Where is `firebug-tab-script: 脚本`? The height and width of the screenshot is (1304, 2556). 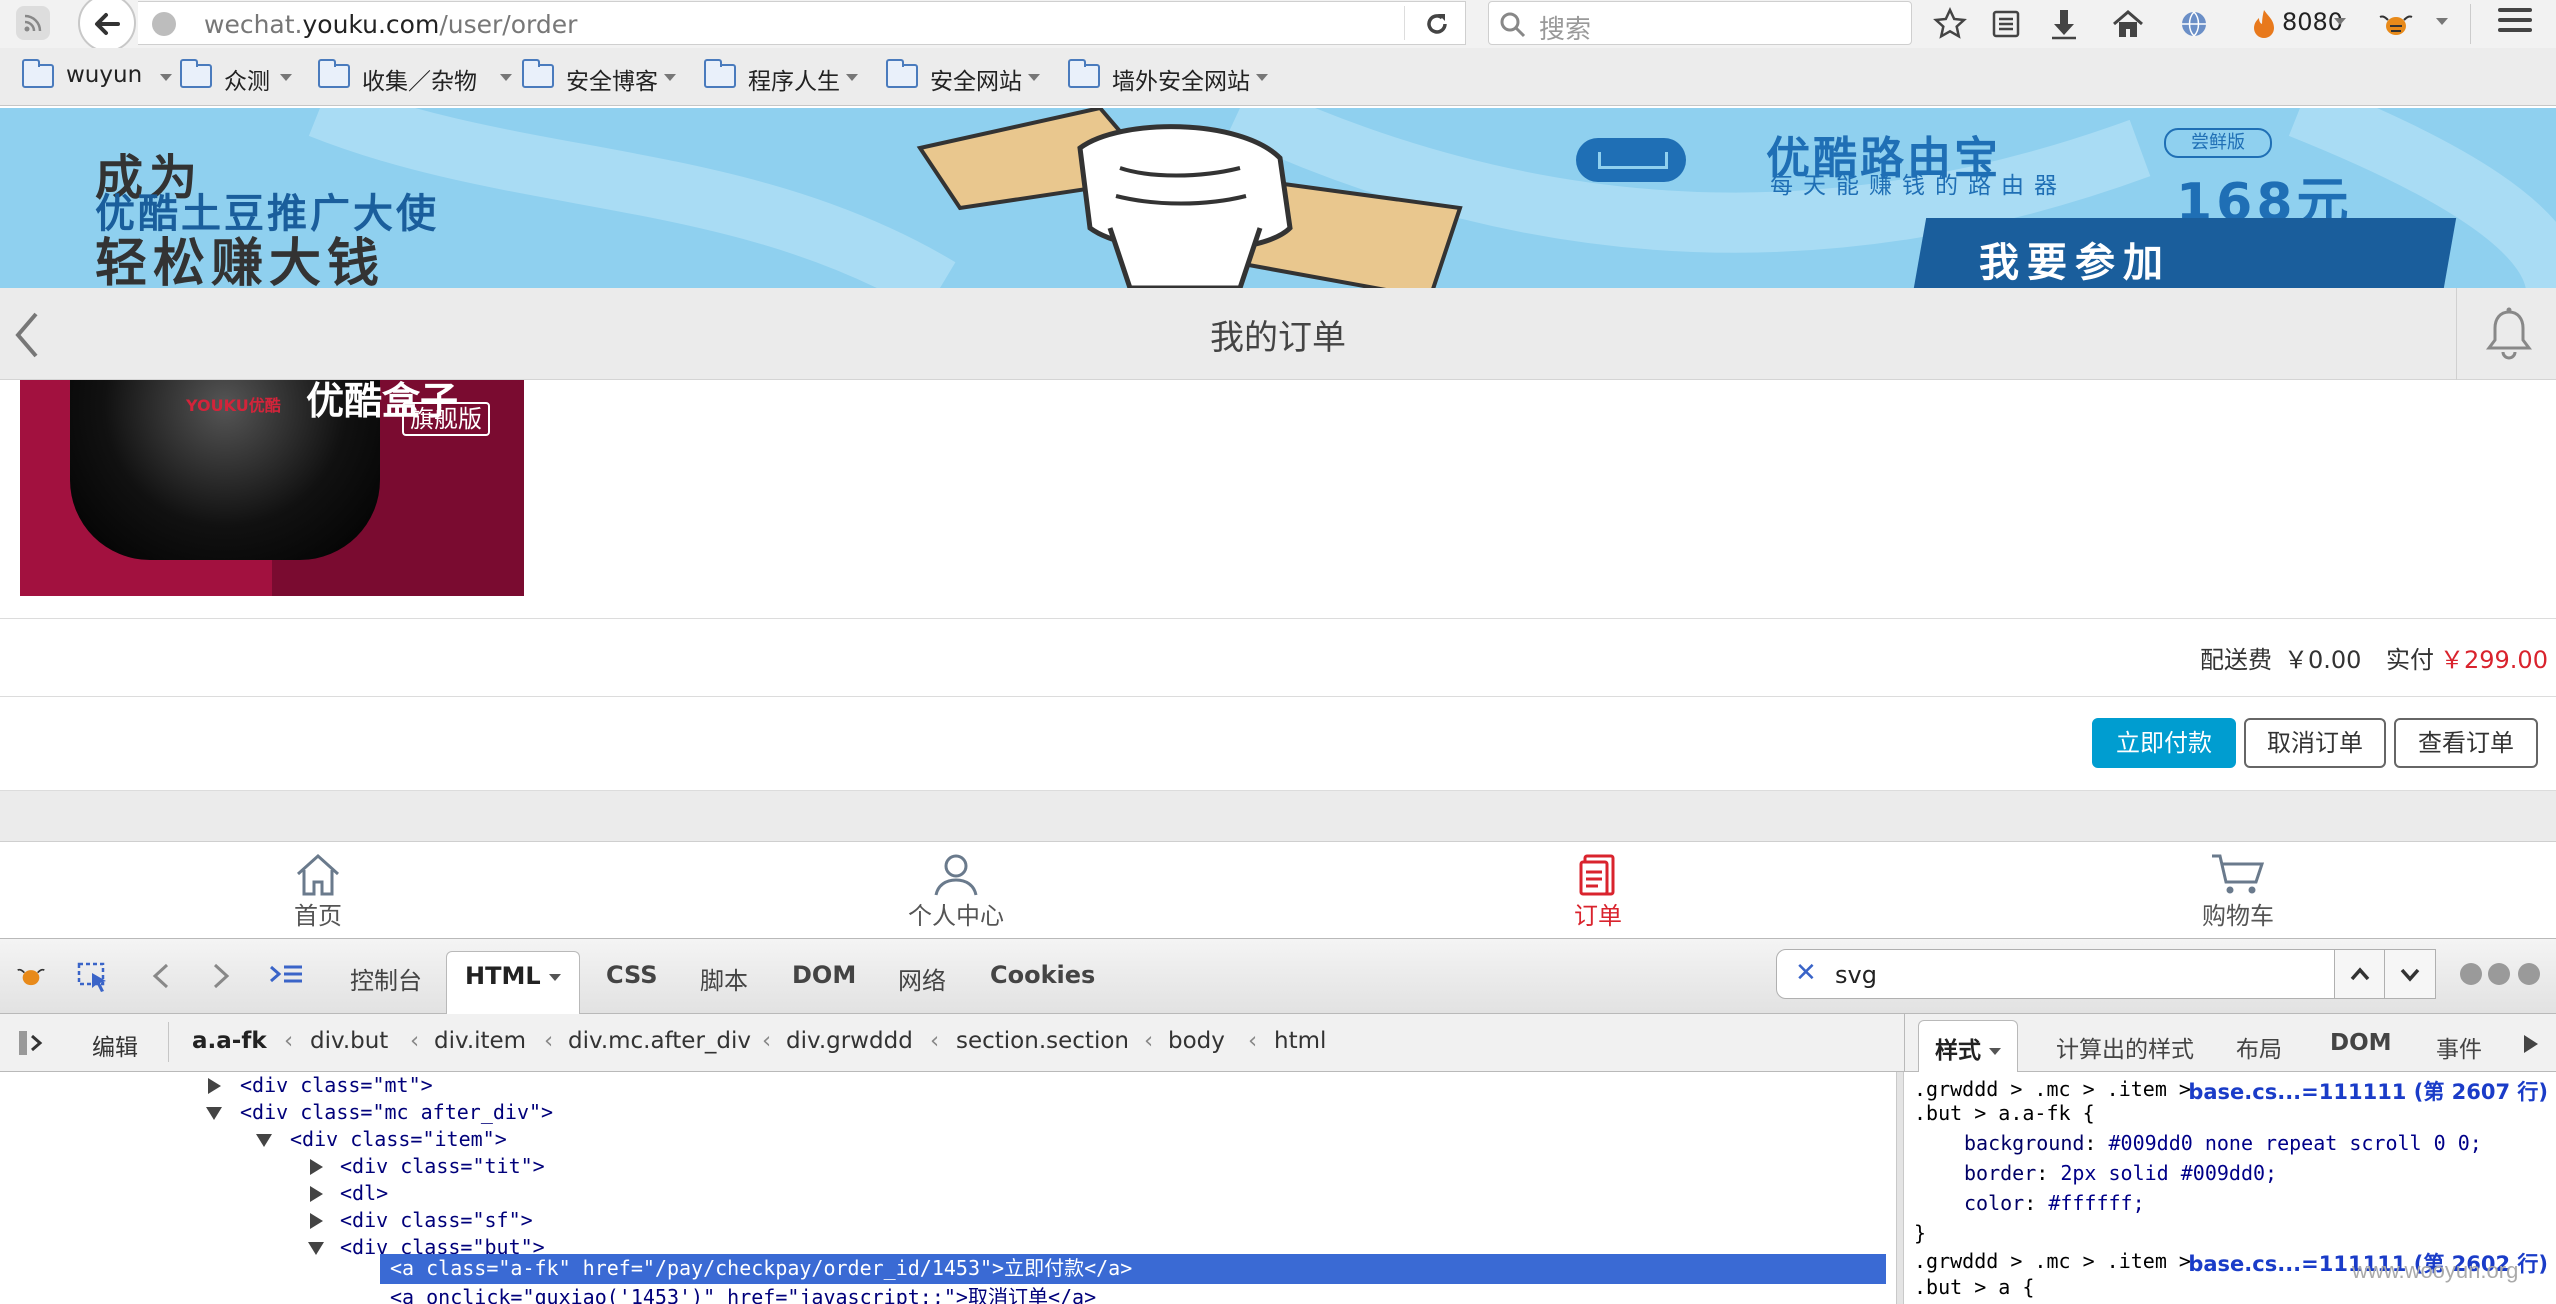 firebug-tab-script: 脚本 is located at coordinates (724, 978).